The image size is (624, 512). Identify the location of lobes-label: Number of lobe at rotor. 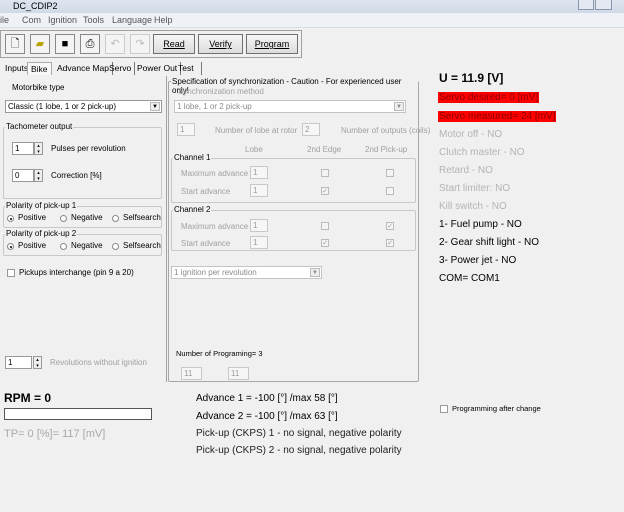
(256, 130).